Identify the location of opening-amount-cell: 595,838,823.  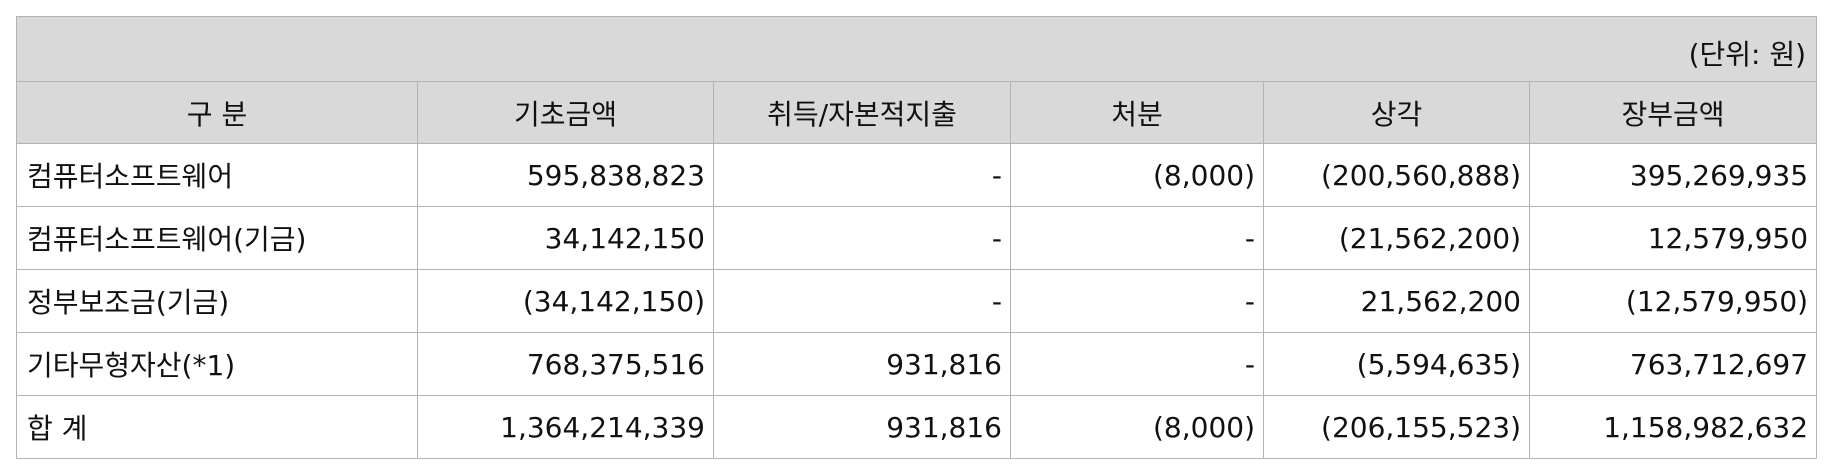
(565, 175).